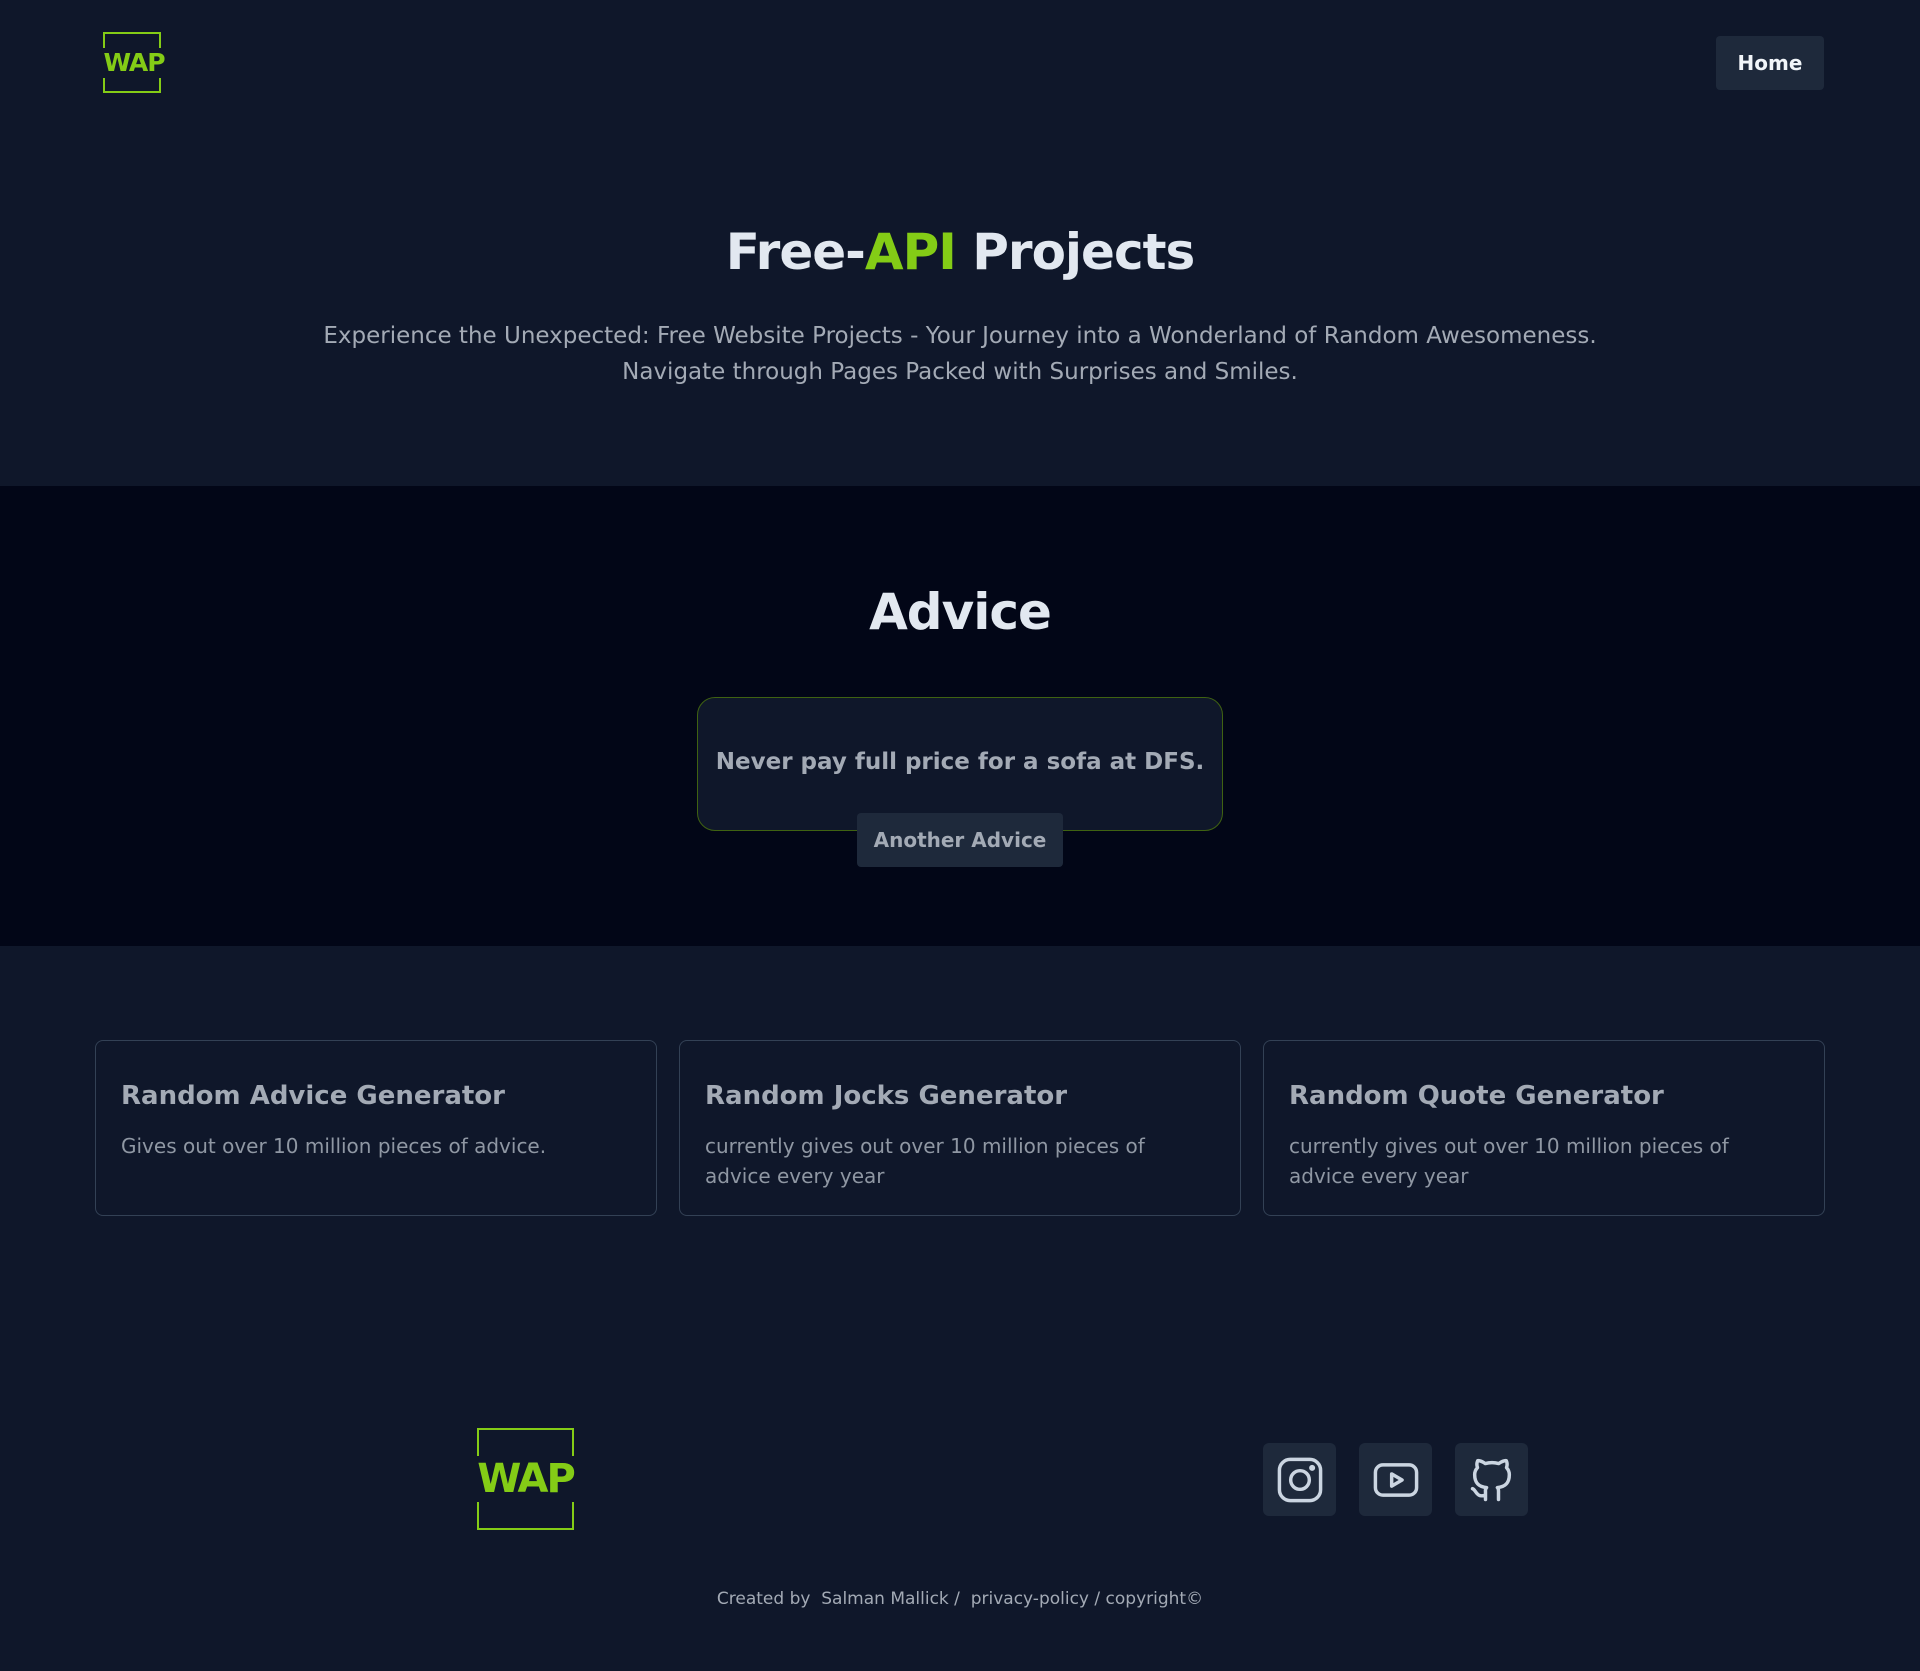 The height and width of the screenshot is (1671, 1920). I want to click on project-card-title: Random Advice Generator, so click(313, 1096).